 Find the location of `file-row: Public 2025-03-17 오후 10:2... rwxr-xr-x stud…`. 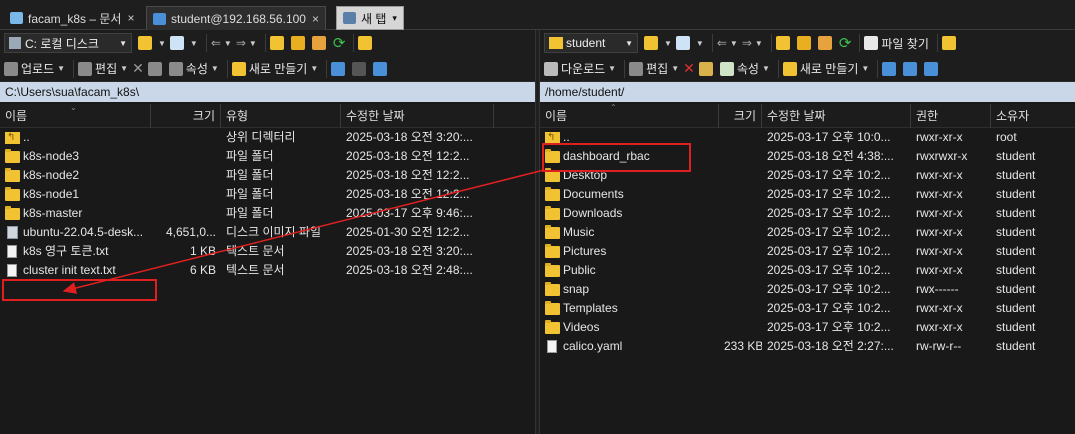

file-row: Public 2025-03-17 오후 10:2... rwxr-xr-x stud… is located at coordinates (807, 270).